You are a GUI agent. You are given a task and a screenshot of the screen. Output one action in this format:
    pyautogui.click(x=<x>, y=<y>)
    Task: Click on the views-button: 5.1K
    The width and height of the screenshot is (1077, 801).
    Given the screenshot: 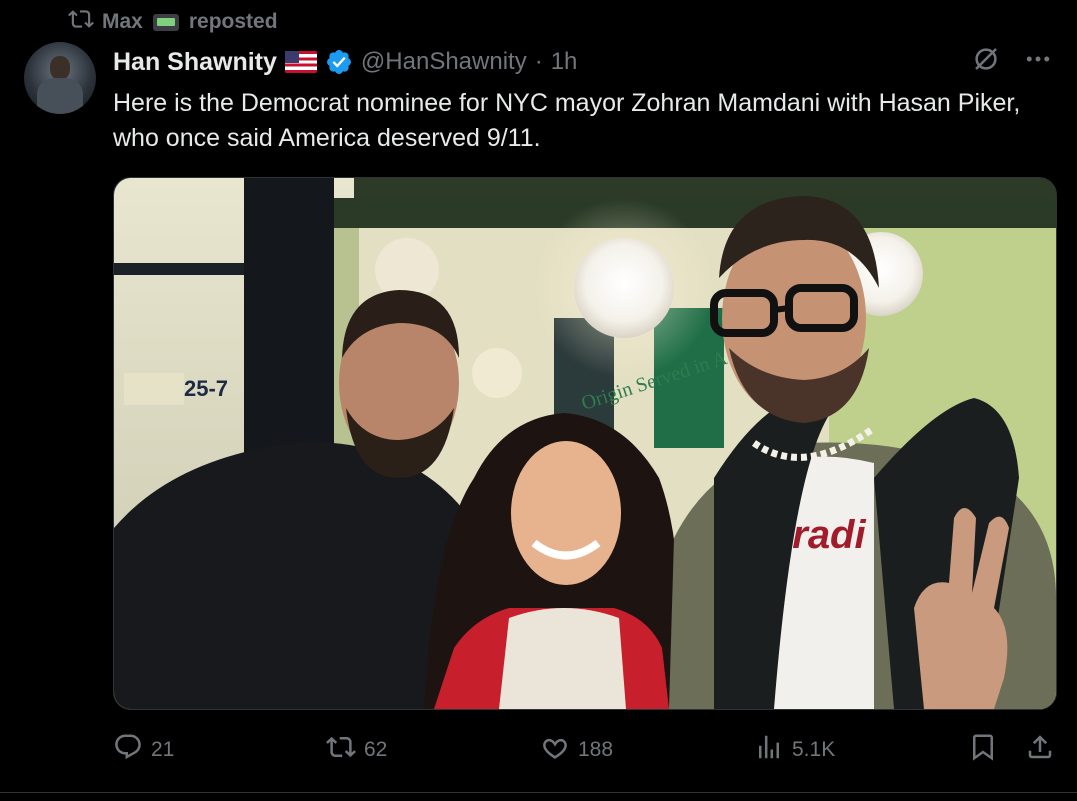 What is the action you would take?
    pyautogui.click(x=794, y=750)
    